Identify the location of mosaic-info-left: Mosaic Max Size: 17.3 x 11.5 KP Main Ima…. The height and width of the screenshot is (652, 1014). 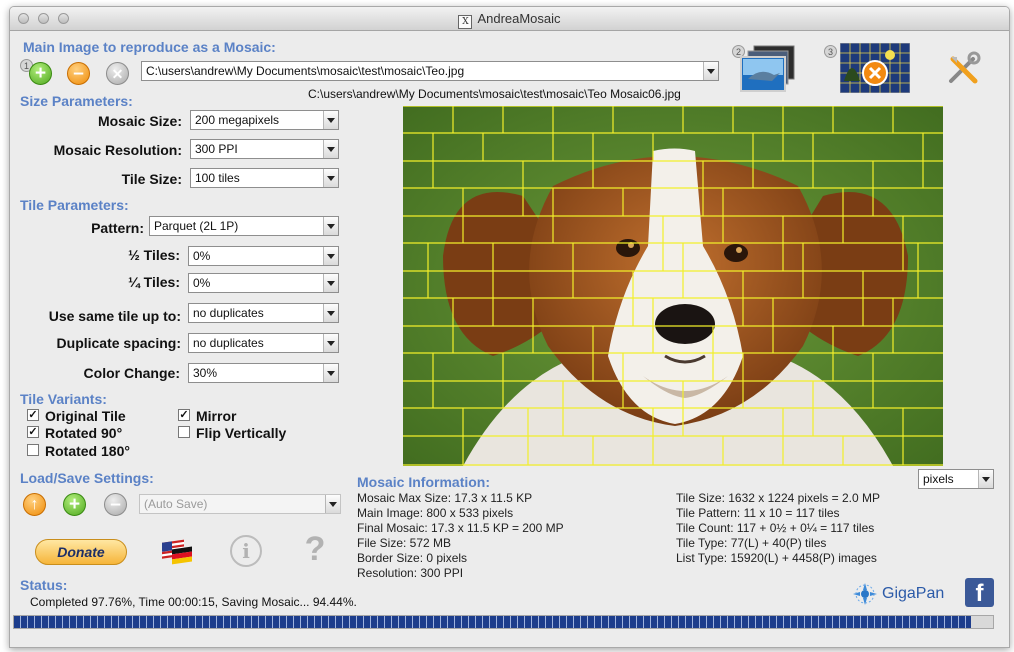
(460, 536).